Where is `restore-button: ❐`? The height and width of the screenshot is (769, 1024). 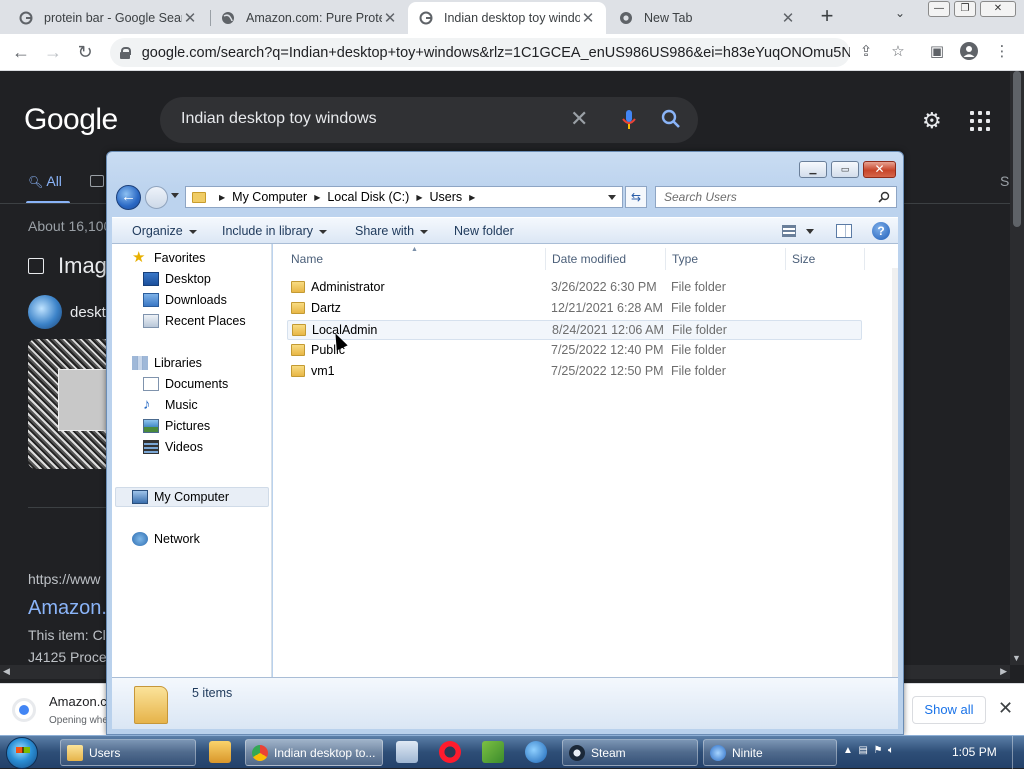
restore-button: ❐ is located at coordinates (965, 9).